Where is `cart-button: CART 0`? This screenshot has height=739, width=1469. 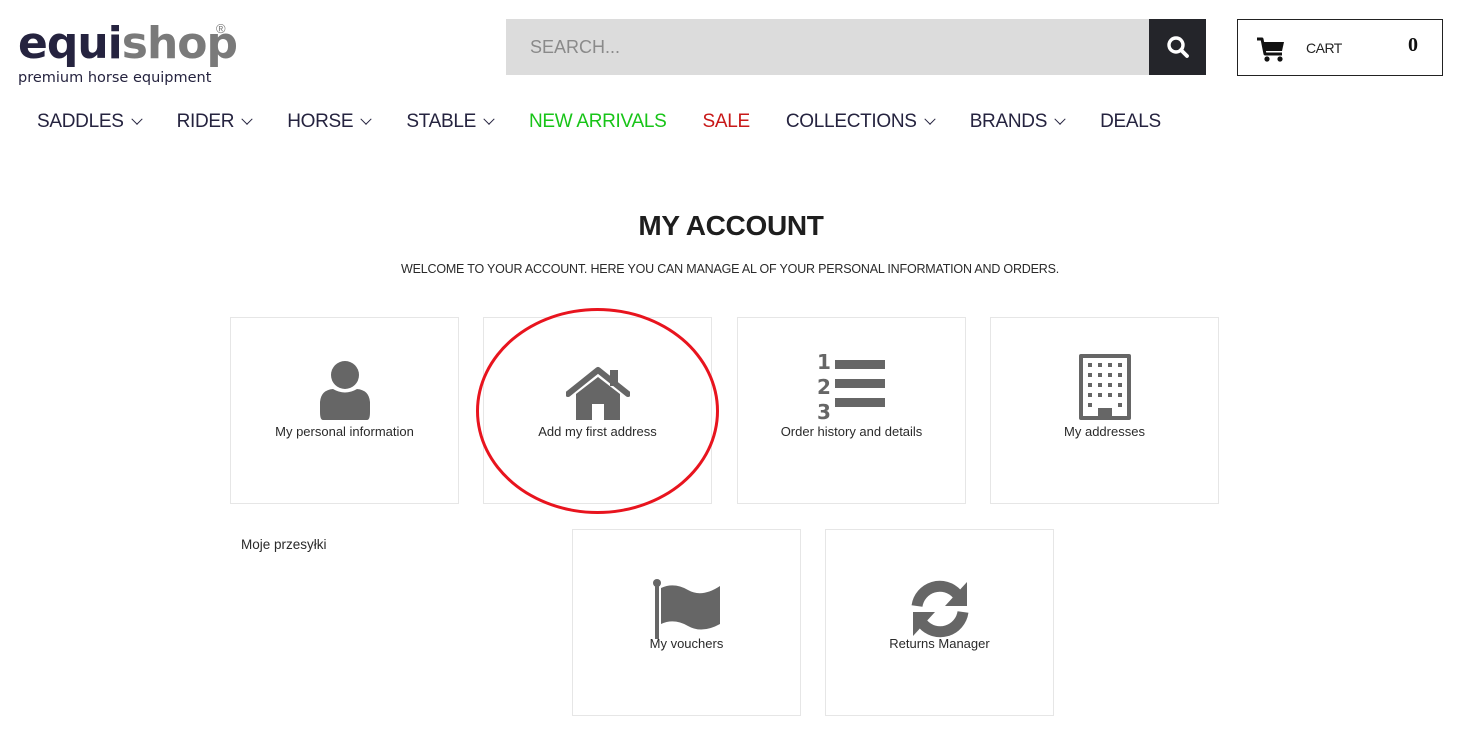
cart-button: CART 0 is located at coordinates (1340, 47).